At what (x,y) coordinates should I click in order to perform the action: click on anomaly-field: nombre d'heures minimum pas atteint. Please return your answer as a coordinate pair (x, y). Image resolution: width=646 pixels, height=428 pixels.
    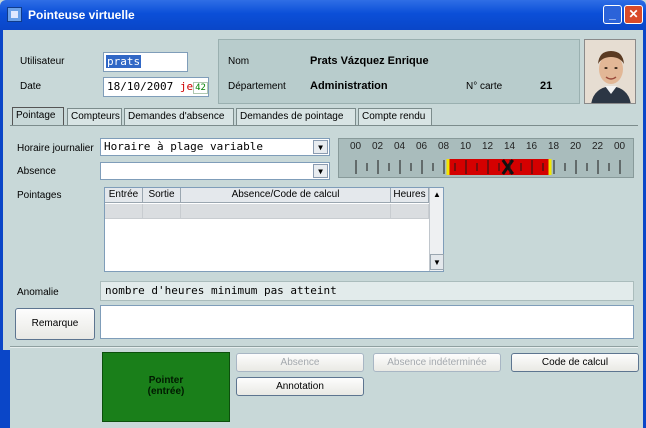
    Looking at the image, I should click on (367, 291).